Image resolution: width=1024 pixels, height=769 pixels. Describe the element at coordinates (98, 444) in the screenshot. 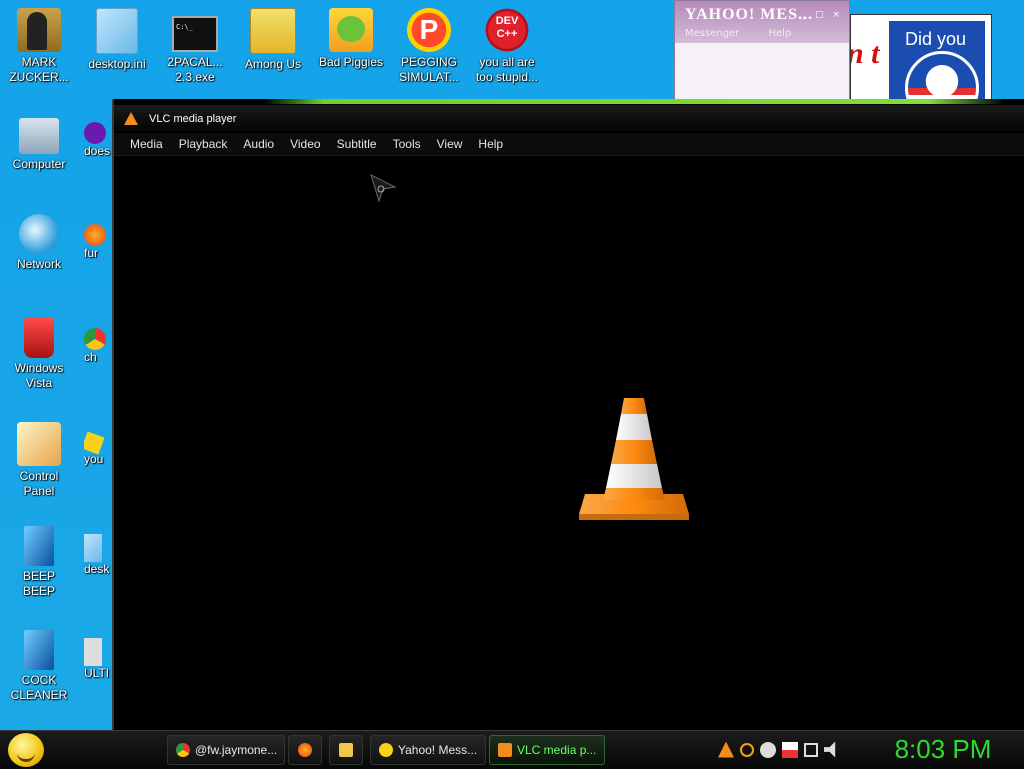

I see `desktop-icon-you: you` at that location.